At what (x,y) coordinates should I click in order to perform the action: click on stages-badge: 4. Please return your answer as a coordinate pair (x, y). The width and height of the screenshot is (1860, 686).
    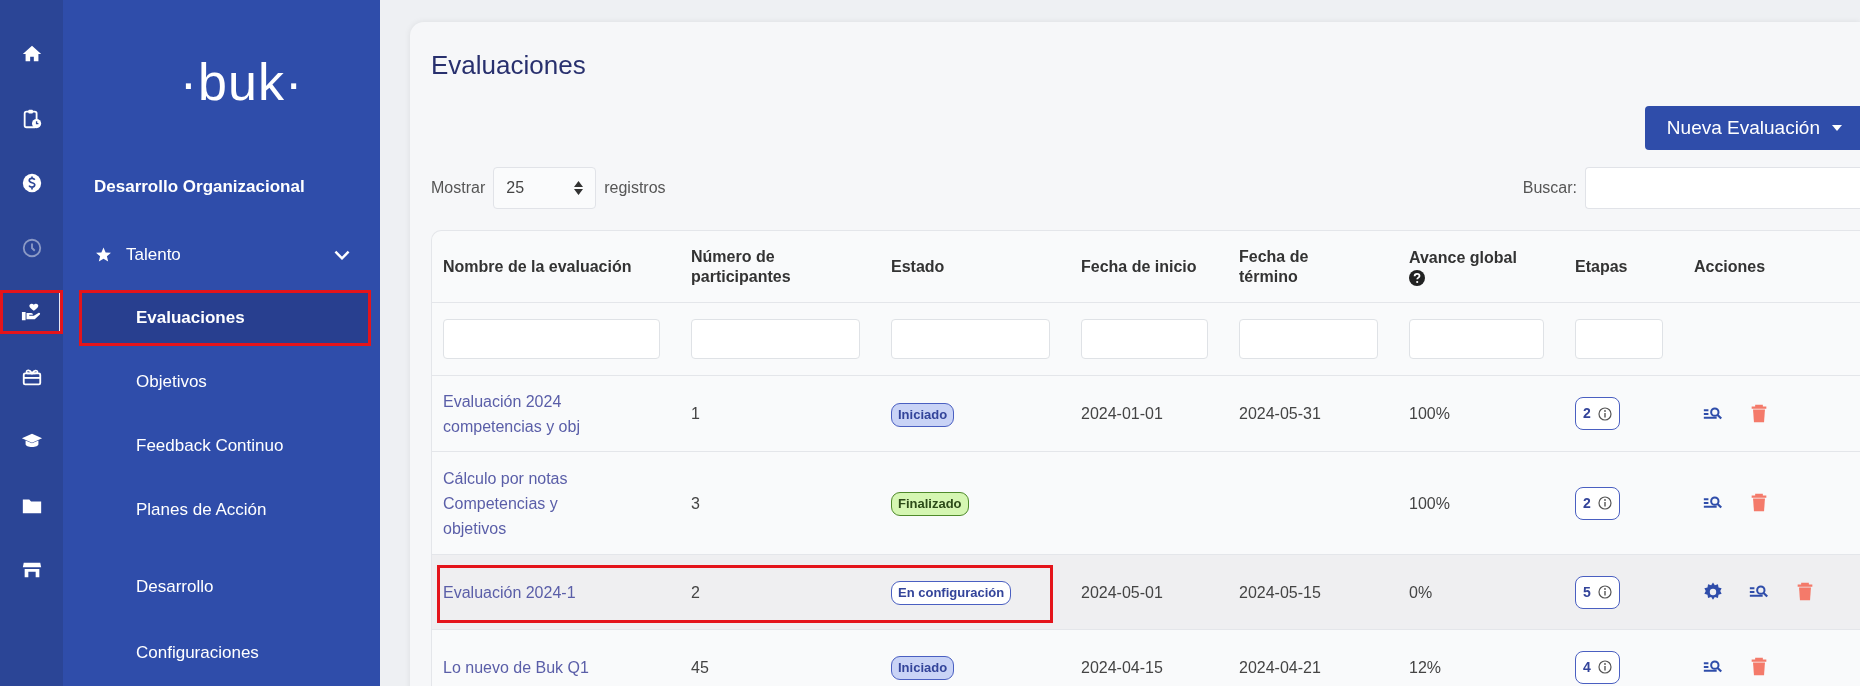
    Looking at the image, I should click on (1597, 667).